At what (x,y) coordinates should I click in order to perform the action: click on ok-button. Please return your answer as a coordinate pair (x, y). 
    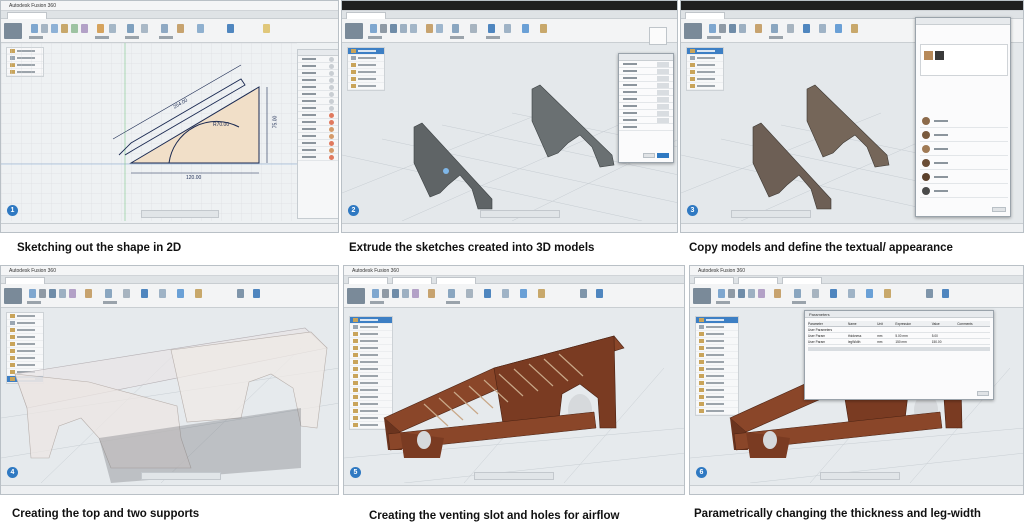
    Looking at the image, I should click on (663, 155).